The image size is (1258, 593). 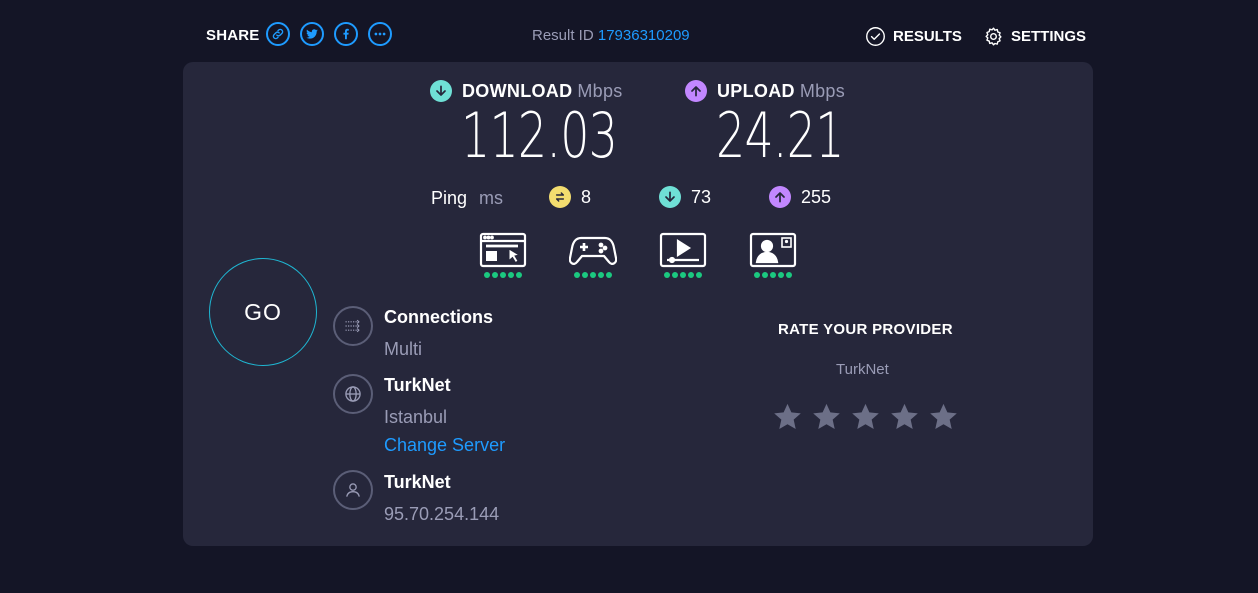 What do you see at coordinates (773, 250) in the screenshot?
I see `video-chat-icon` at bounding box center [773, 250].